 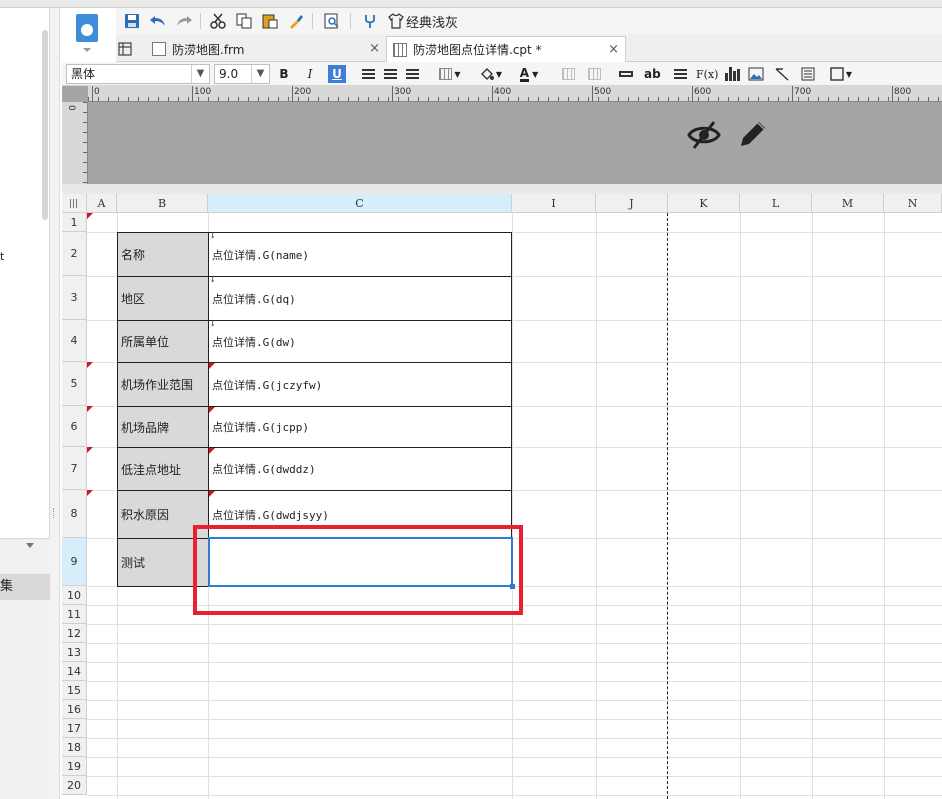 I want to click on redo-icon, so click(x=184, y=21).